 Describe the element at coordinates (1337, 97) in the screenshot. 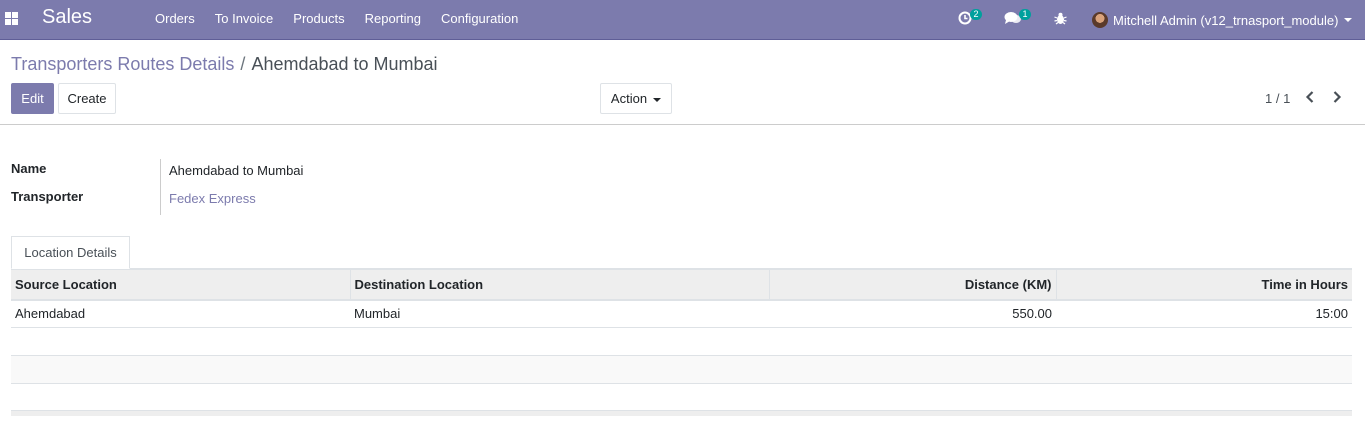

I see `chevron-right-icon` at that location.